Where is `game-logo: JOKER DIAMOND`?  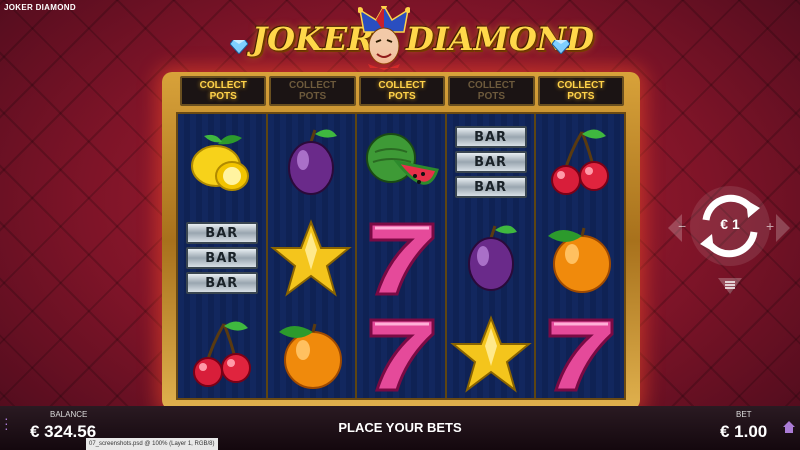 game-logo: JOKER DIAMOND is located at coordinates (412, 38).